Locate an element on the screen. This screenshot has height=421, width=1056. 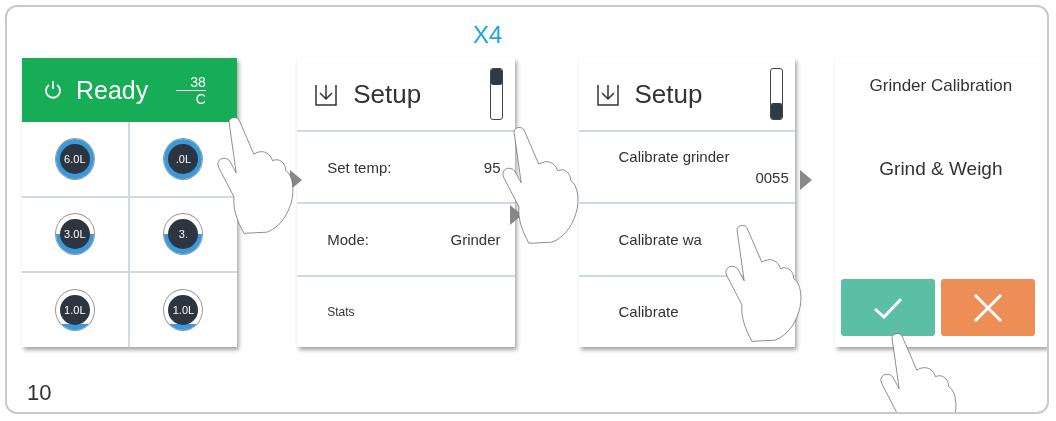
close-icon is located at coordinates (987, 307).